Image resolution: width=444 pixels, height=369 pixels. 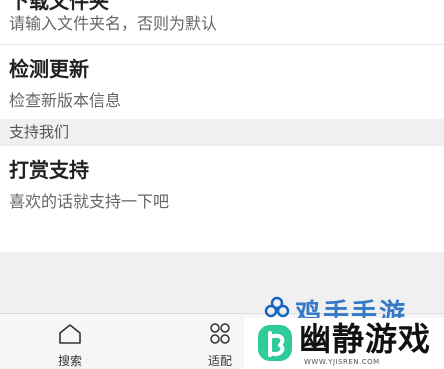 What do you see at coordinates (220, 336) in the screenshot?
I see `grid-icon` at bounding box center [220, 336].